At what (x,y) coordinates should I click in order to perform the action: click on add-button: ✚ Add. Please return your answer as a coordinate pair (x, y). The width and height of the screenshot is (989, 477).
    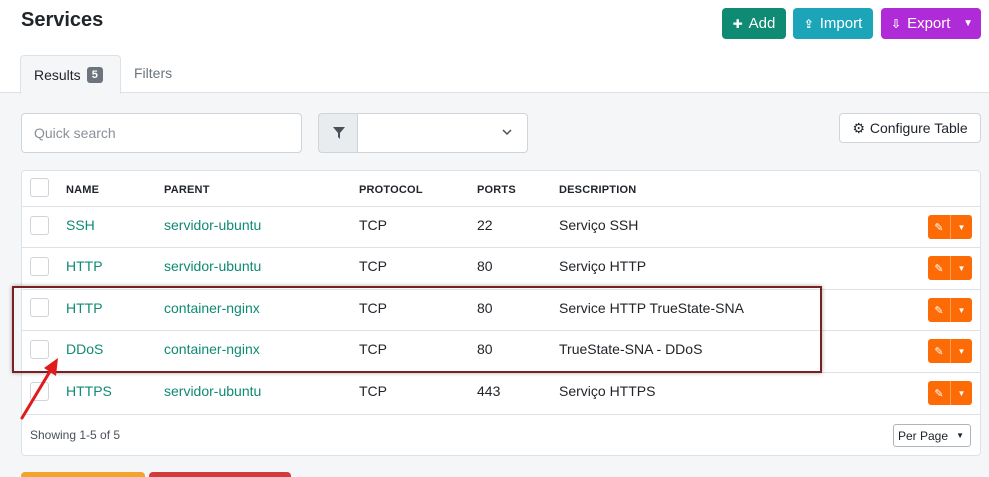
    Looking at the image, I should click on (754, 23).